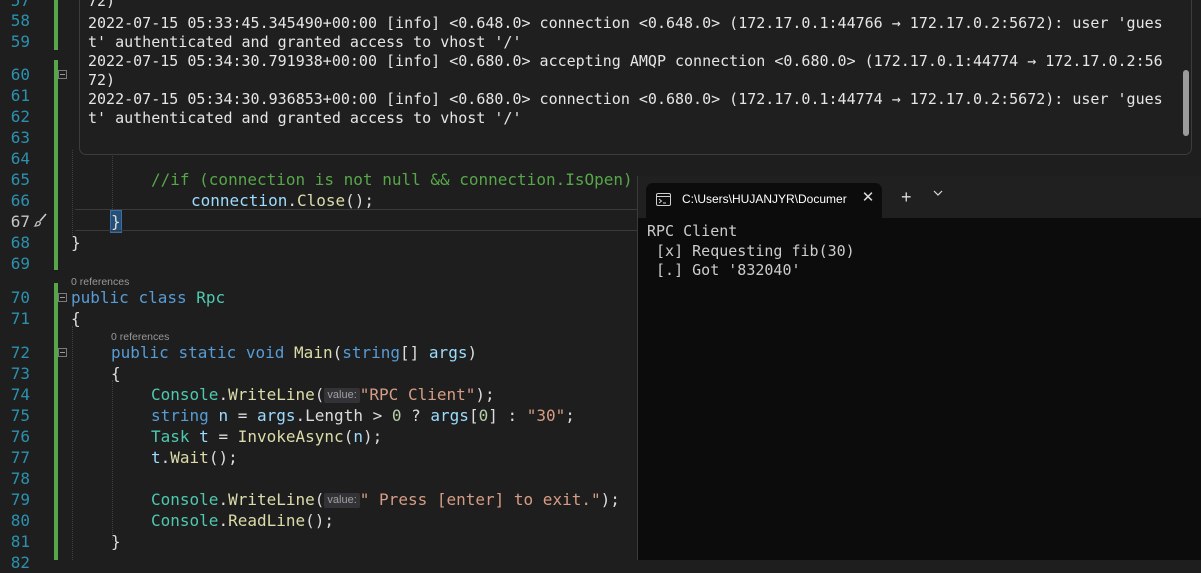 The width and height of the screenshot is (1201, 573). I want to click on terminal-output-line: [x] Requesting fib(30), so click(751, 250).